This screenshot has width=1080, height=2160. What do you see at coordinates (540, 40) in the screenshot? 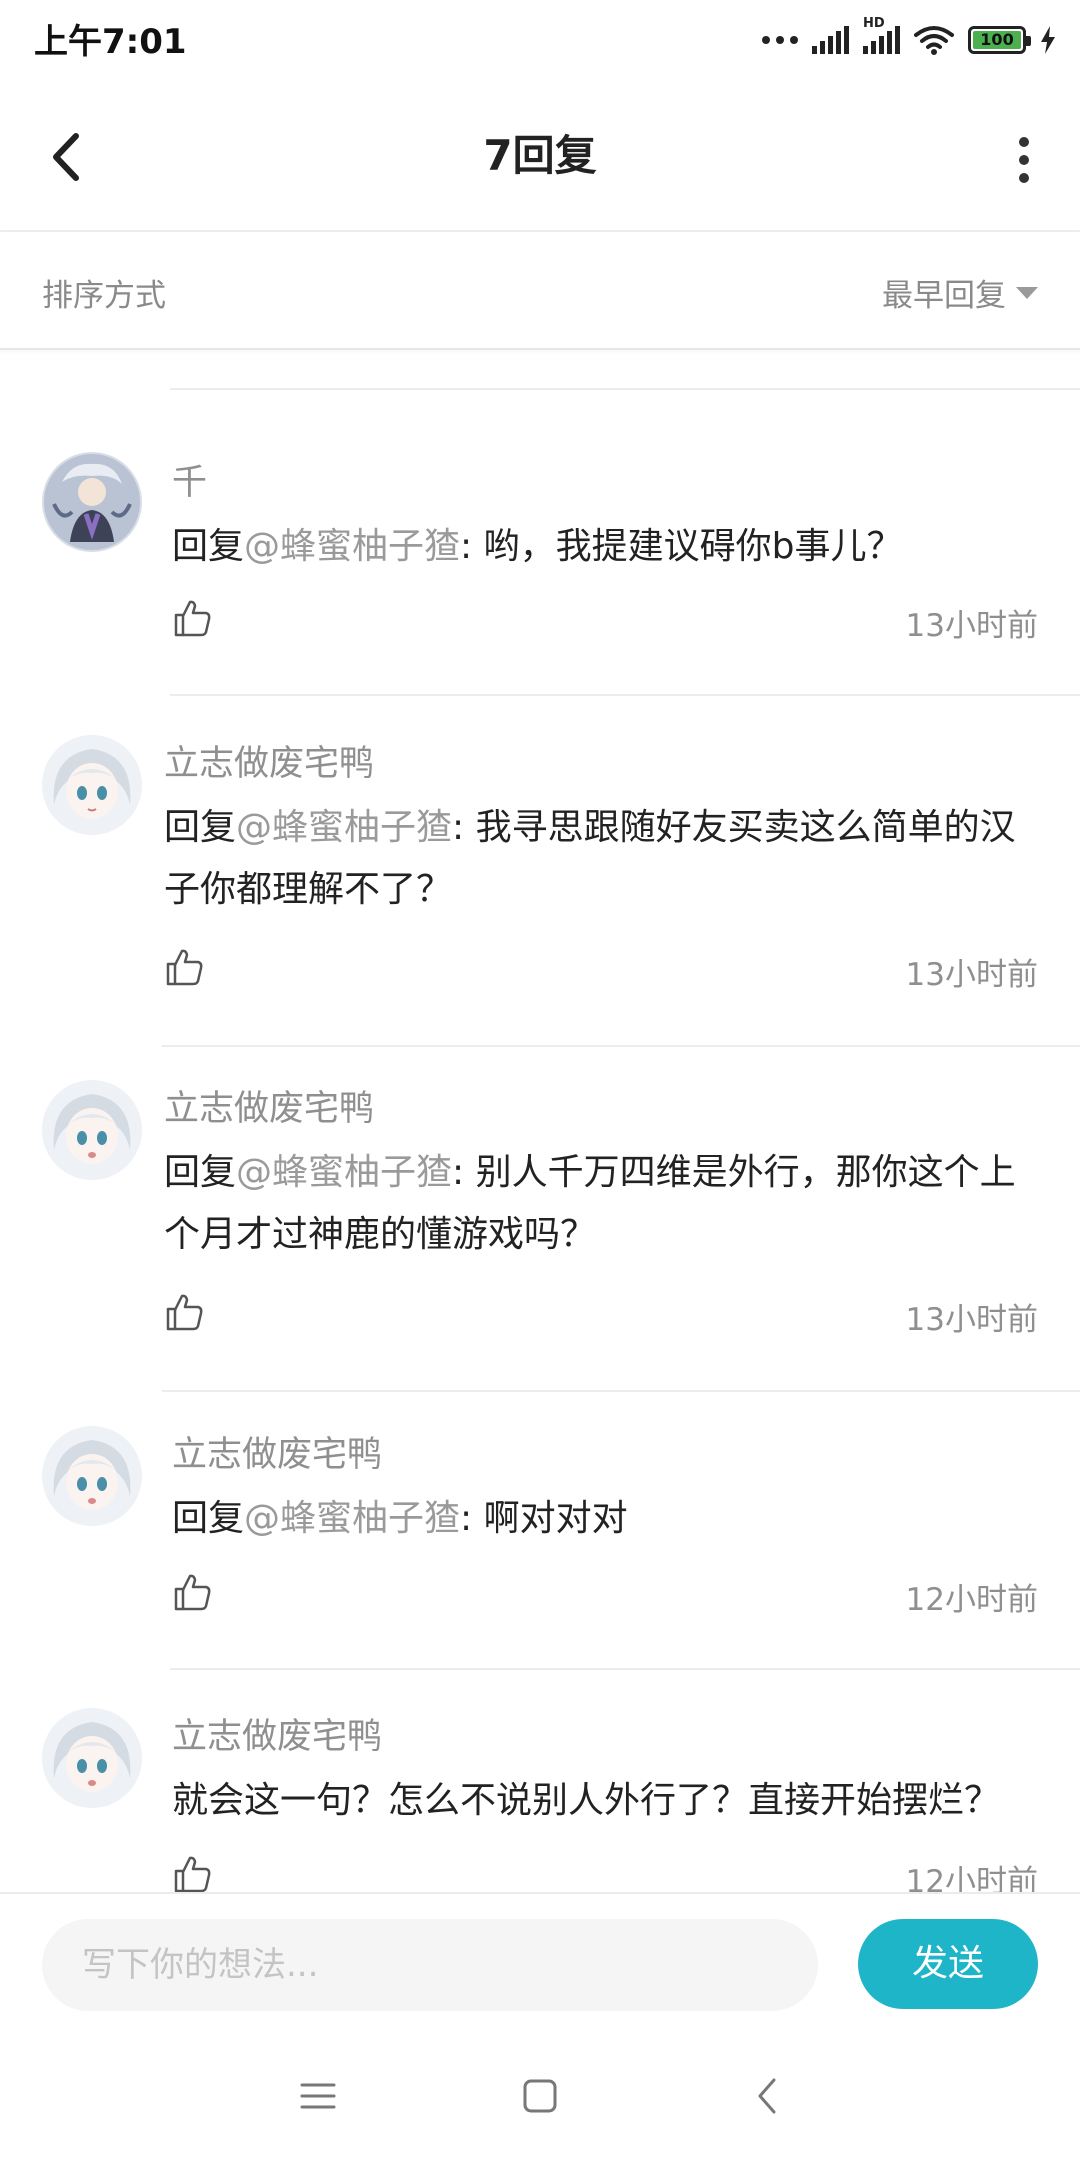
I see `status-bar: 上午7:01 HD 100` at bounding box center [540, 40].